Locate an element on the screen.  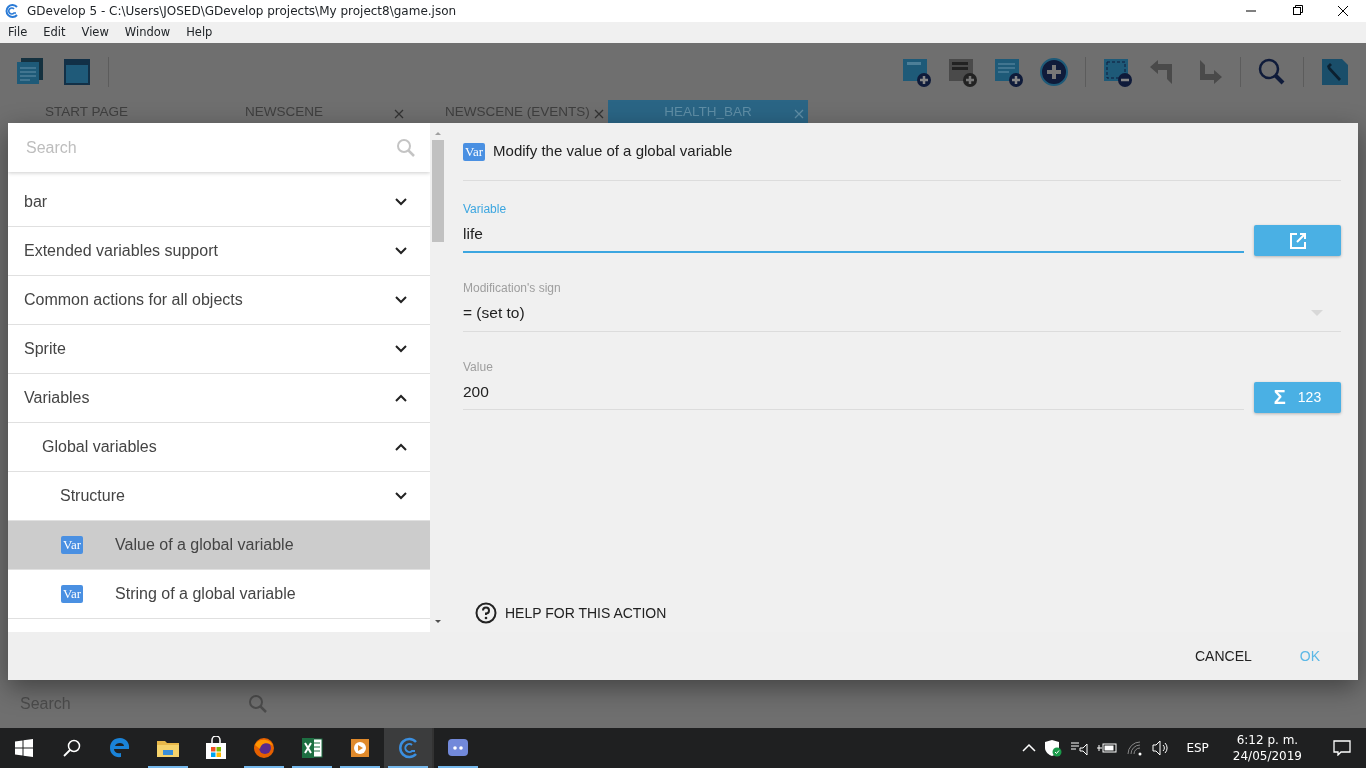
plus-circle-icon is located at coordinates (1054, 71).